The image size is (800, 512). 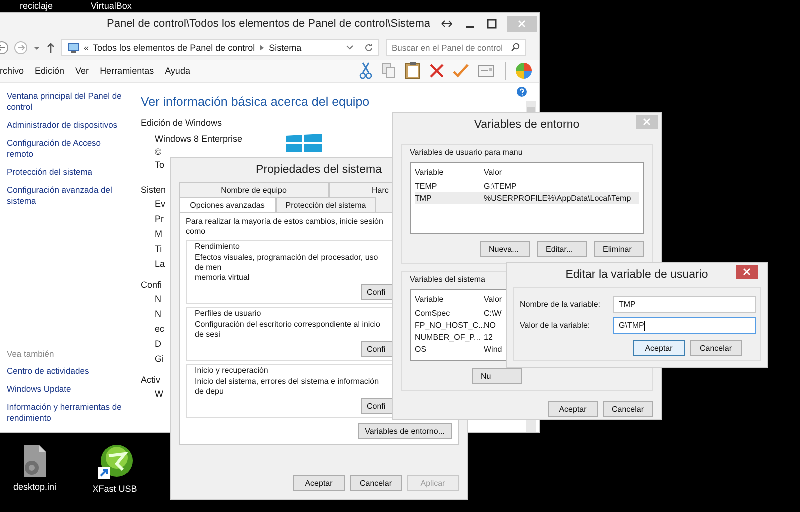 What do you see at coordinates (255, 102) in the screenshot?
I see `page-heading: Ver información básica acerca del equipo` at bounding box center [255, 102].